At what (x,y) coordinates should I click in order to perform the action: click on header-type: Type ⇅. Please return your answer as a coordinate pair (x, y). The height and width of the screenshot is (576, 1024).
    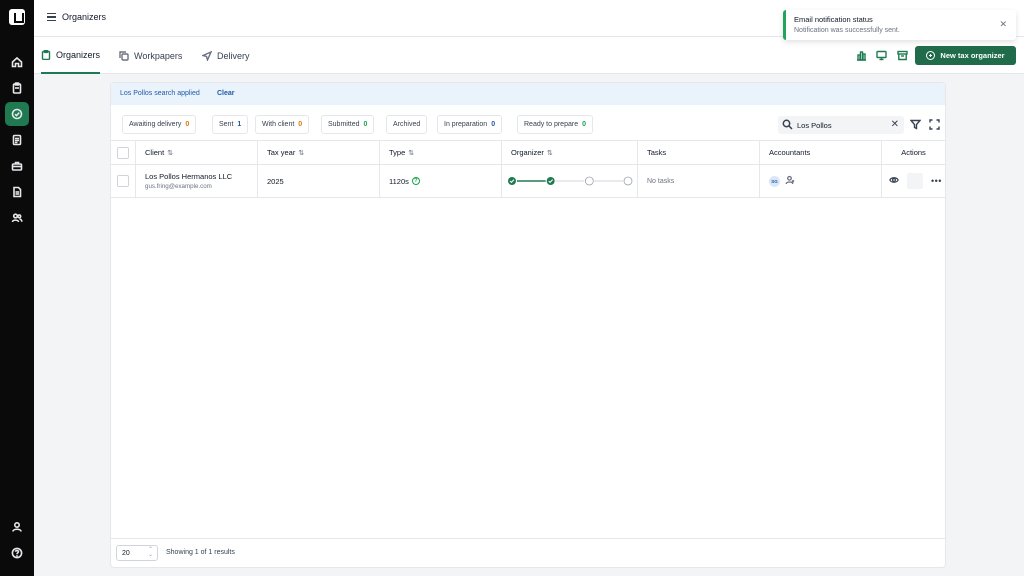
    Looking at the image, I should click on (441, 152).